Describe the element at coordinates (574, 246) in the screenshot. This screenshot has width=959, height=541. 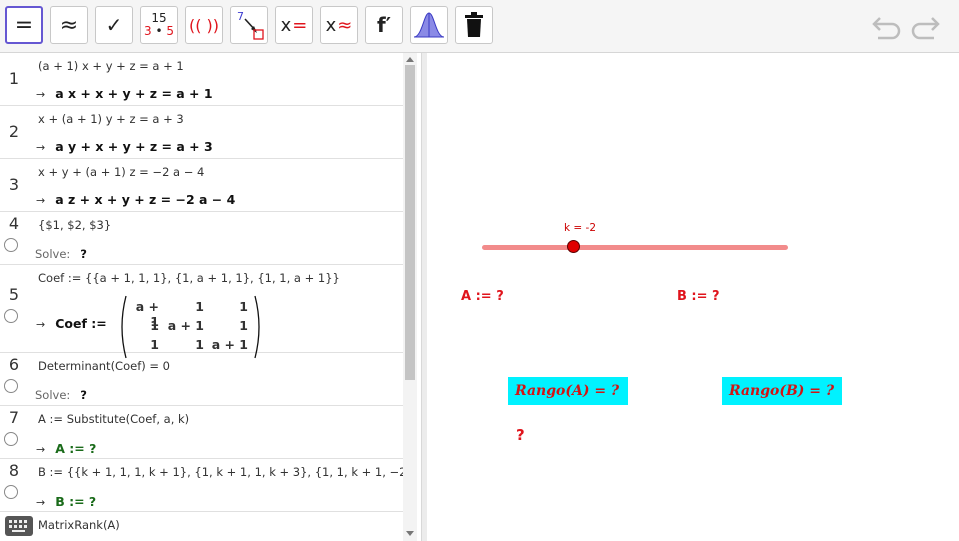
I see `slider-point` at that location.